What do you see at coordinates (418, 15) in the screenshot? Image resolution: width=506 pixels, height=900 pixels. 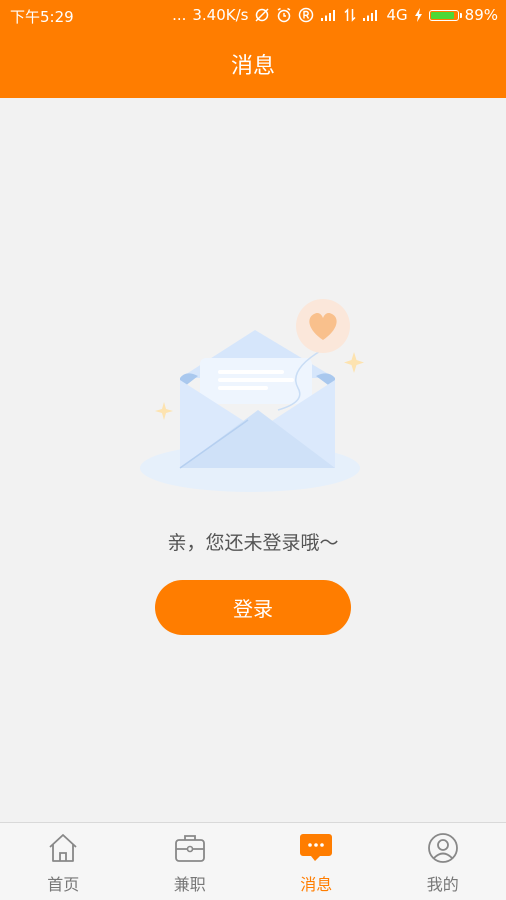 I see `charging-icon` at bounding box center [418, 15].